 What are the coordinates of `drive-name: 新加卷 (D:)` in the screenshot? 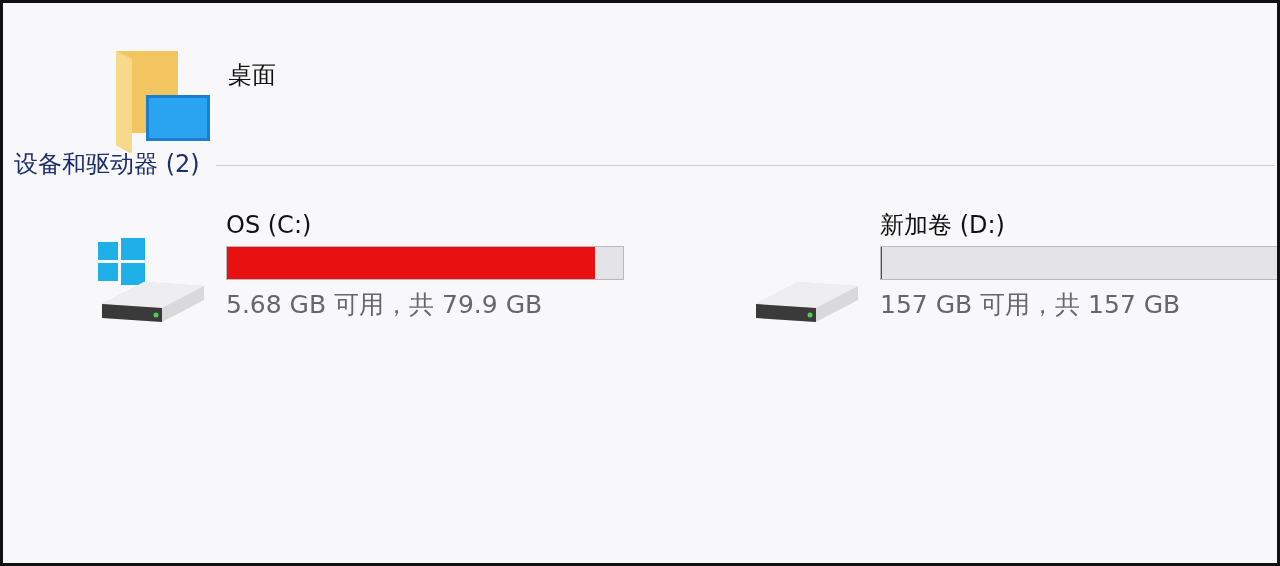 It's located at (942, 225).